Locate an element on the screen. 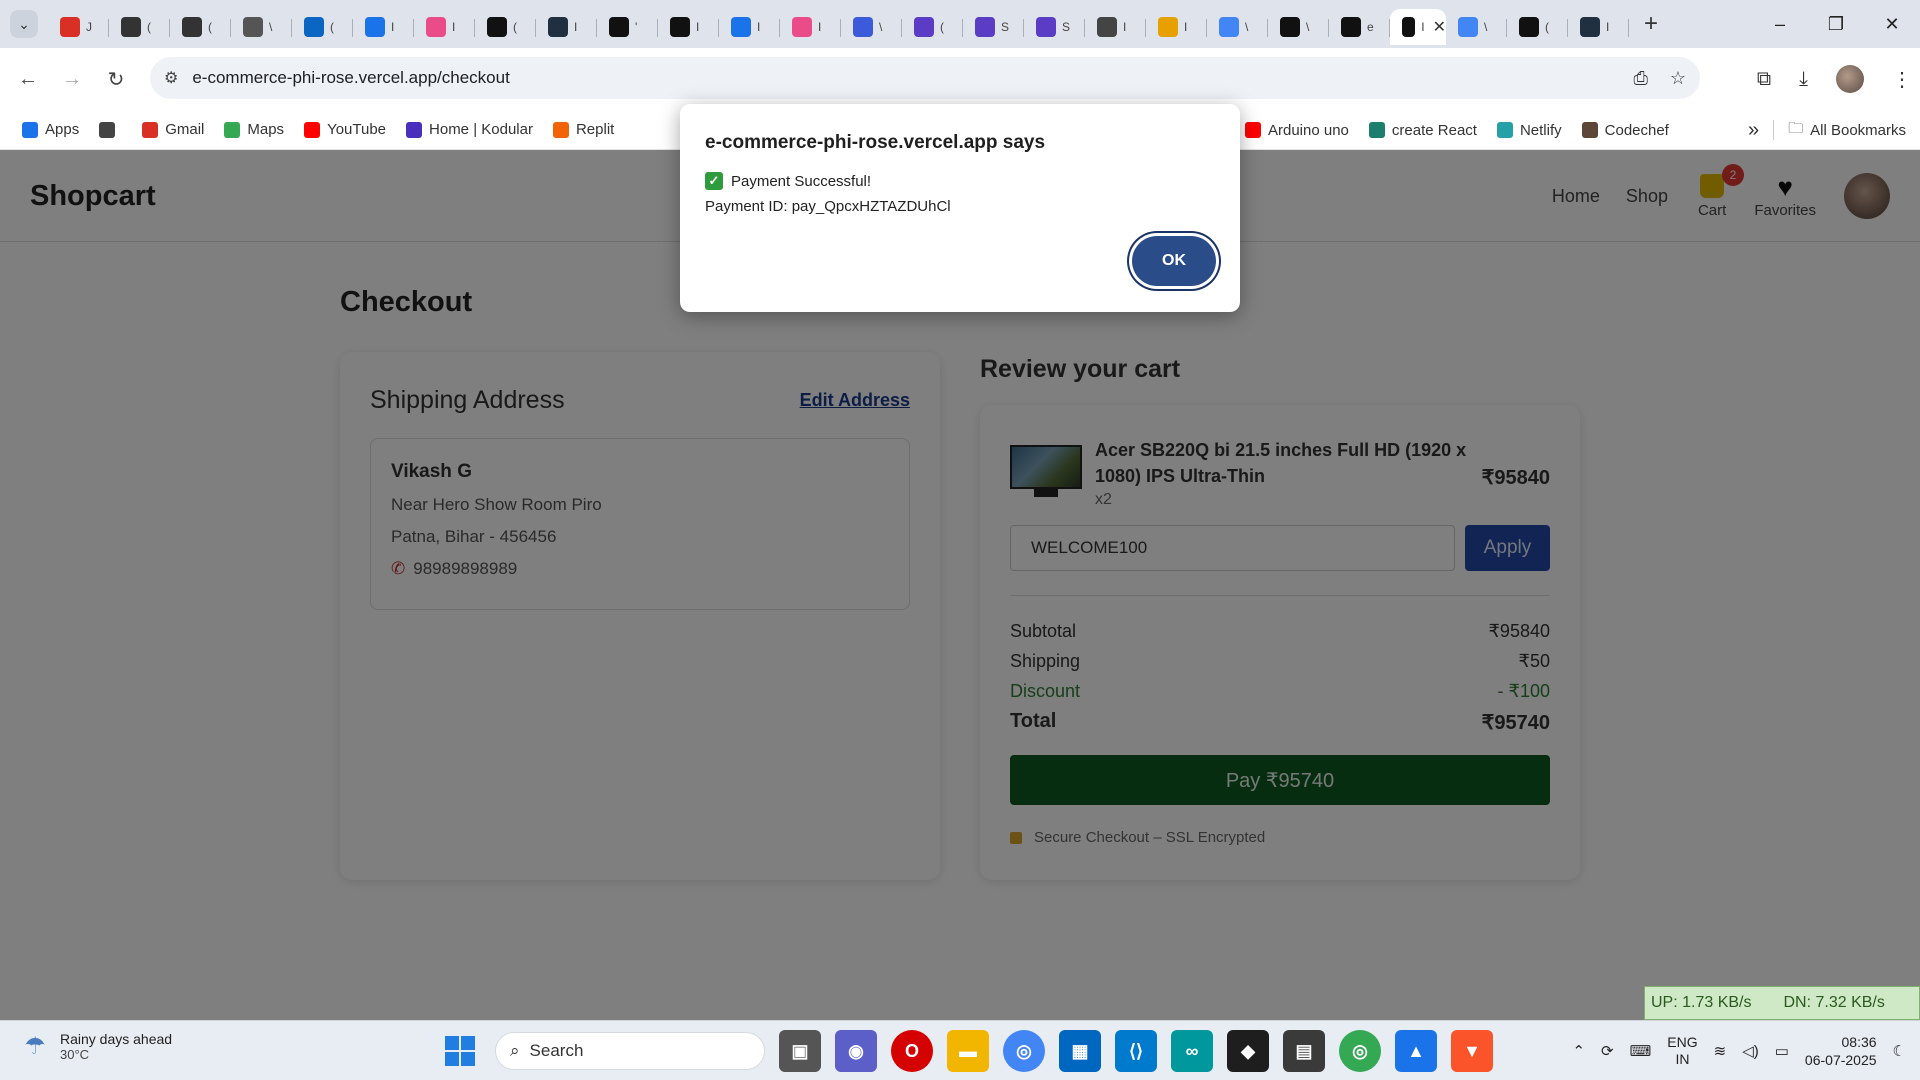  new-tab-button: + is located at coordinates (1651, 24).